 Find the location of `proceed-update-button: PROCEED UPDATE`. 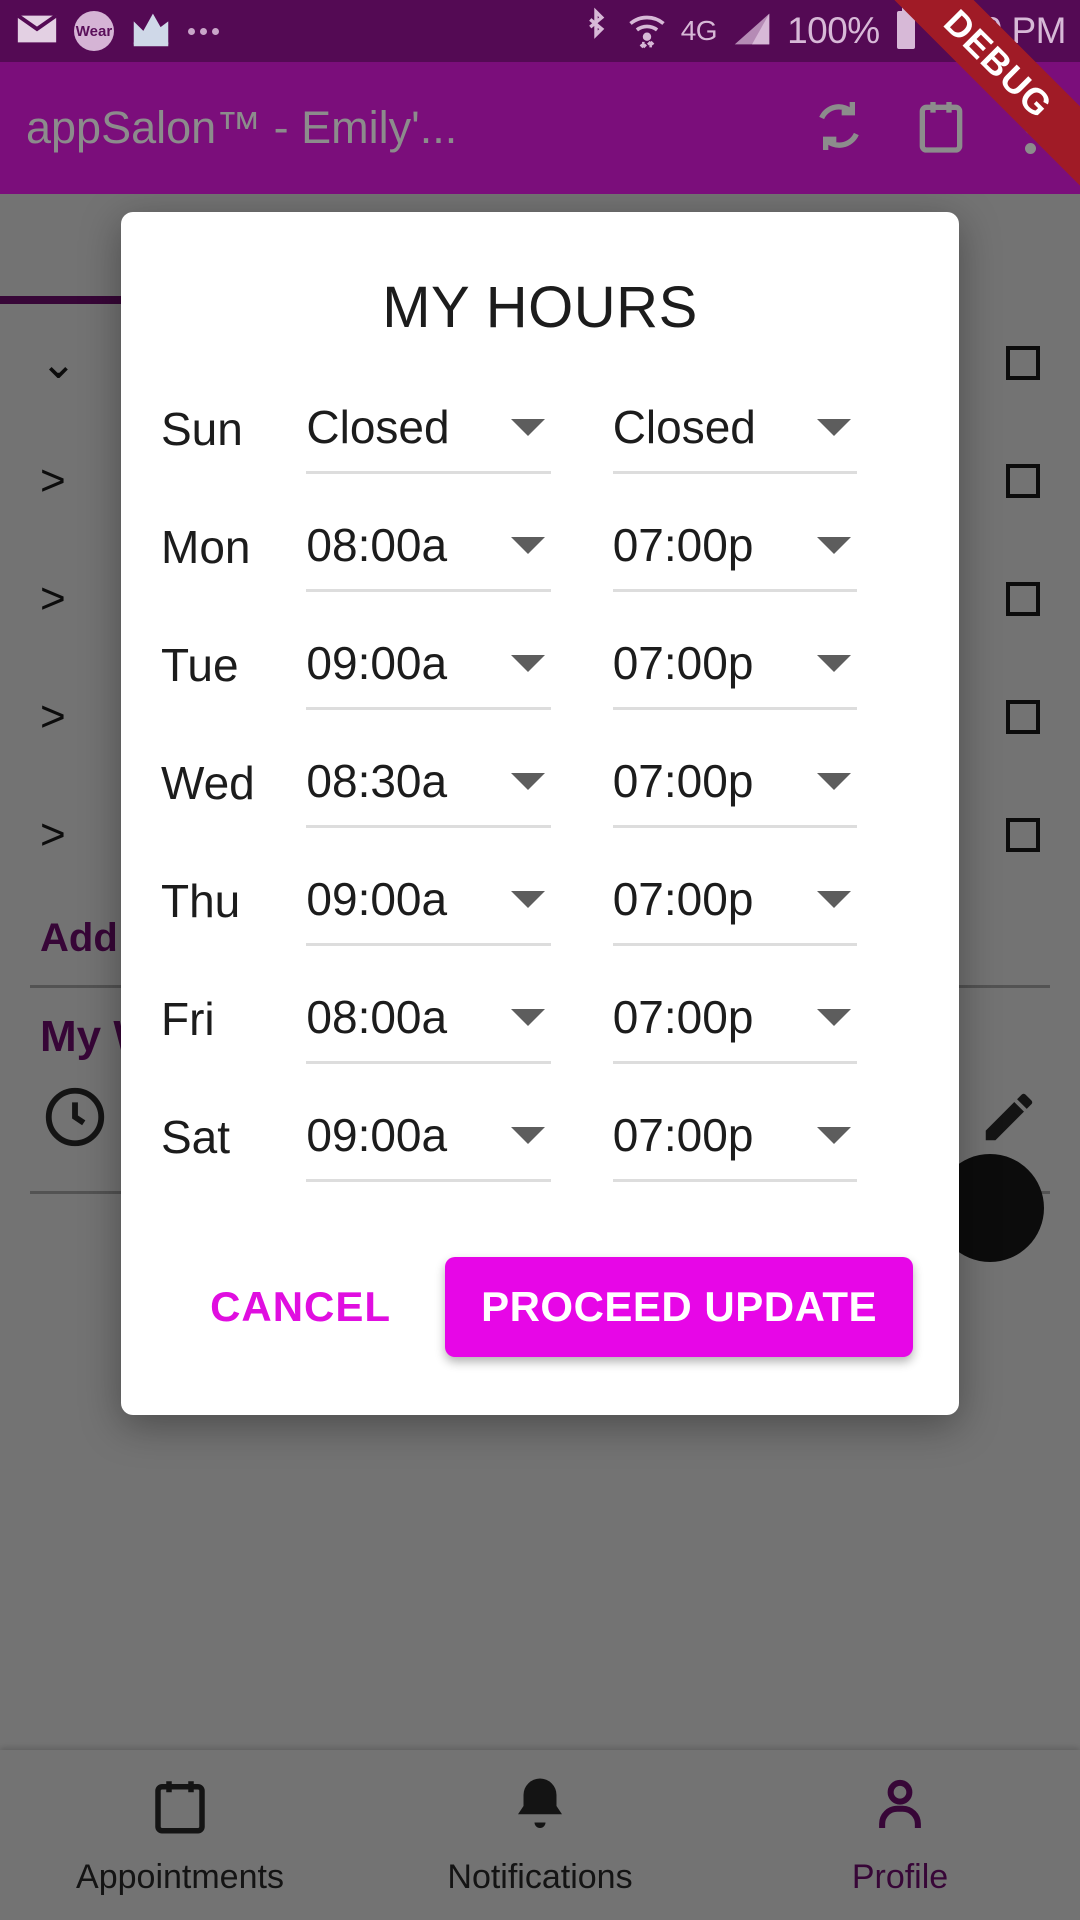

proceed-update-button: PROCEED UPDATE is located at coordinates (679, 1307).